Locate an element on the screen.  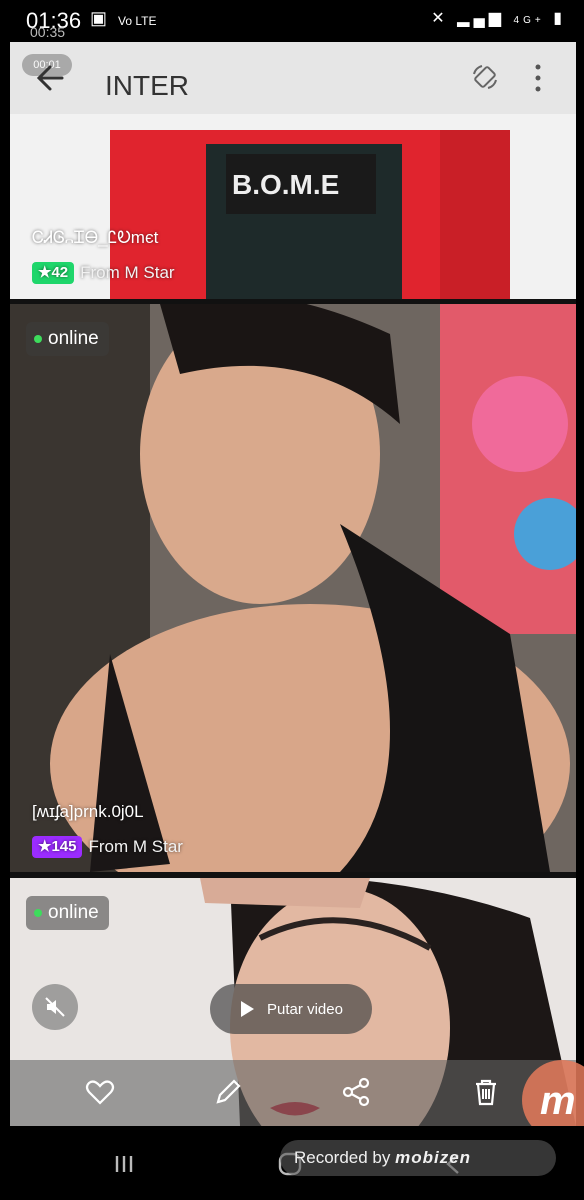
play-icon is located at coordinates (248, 1009).